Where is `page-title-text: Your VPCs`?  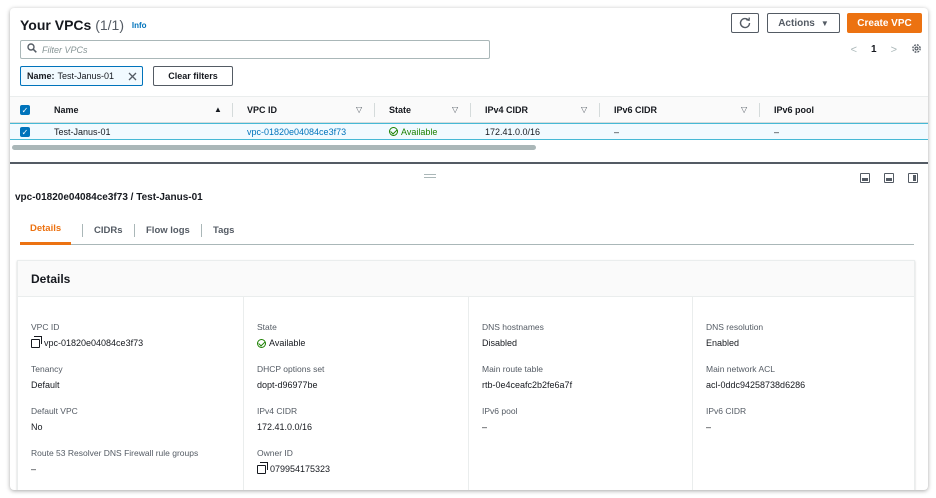
page-title-text: Your VPCs is located at coordinates (56, 25).